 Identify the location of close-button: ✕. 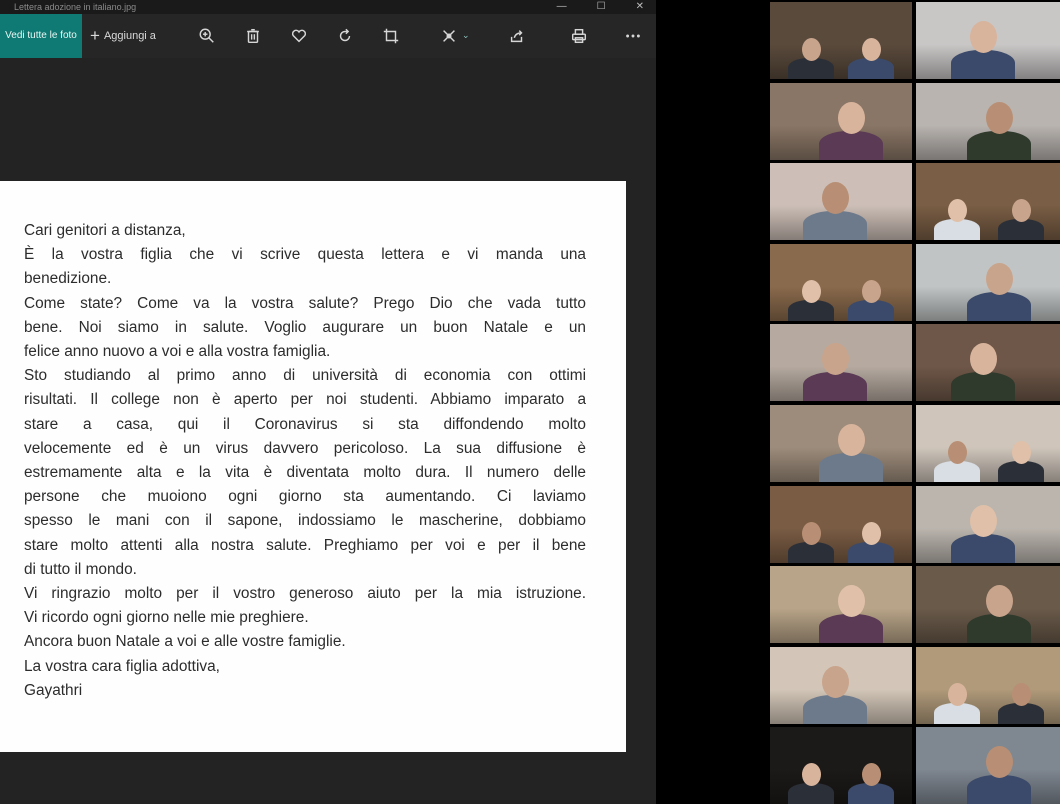
(640, 7).